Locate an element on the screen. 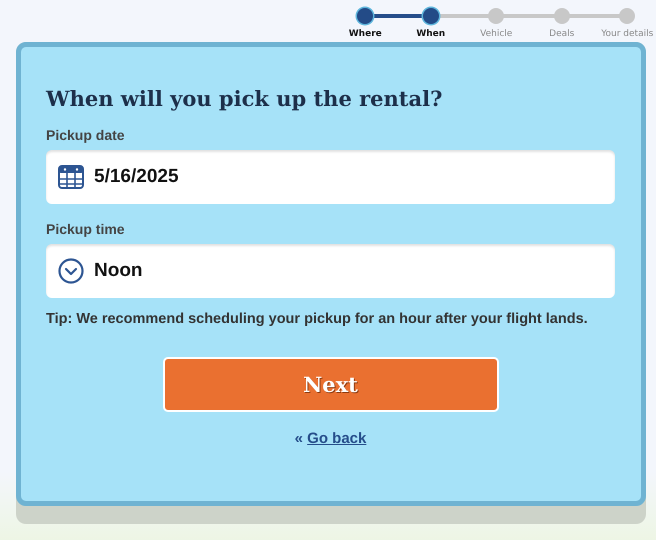  field-label: Pickup date is located at coordinates (86, 135).